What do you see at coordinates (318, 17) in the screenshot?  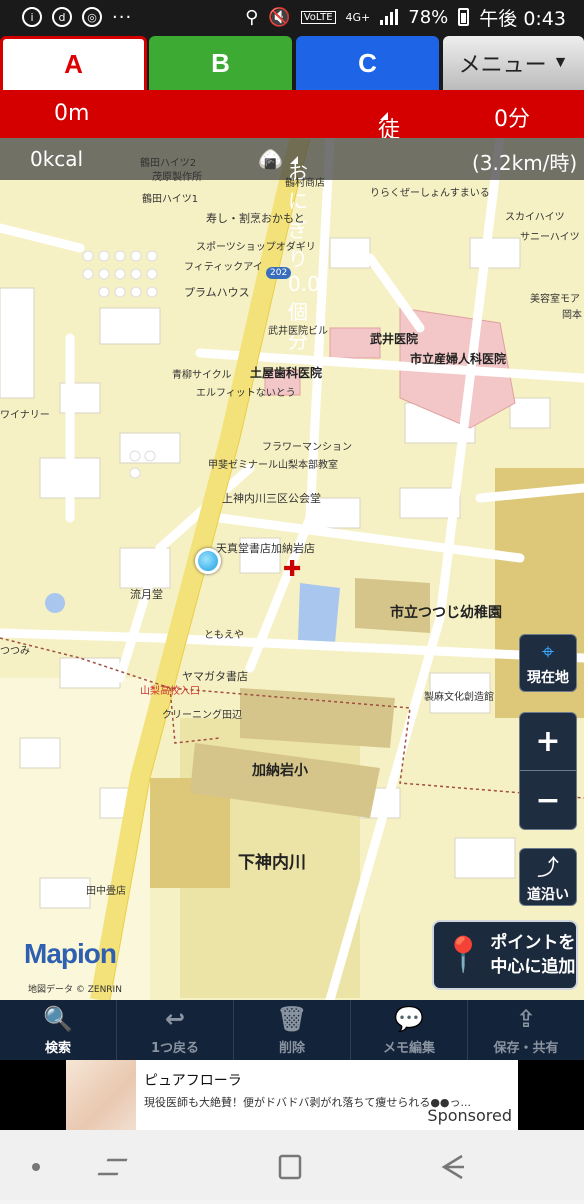 I see `volte-icon: VoLTE` at bounding box center [318, 17].